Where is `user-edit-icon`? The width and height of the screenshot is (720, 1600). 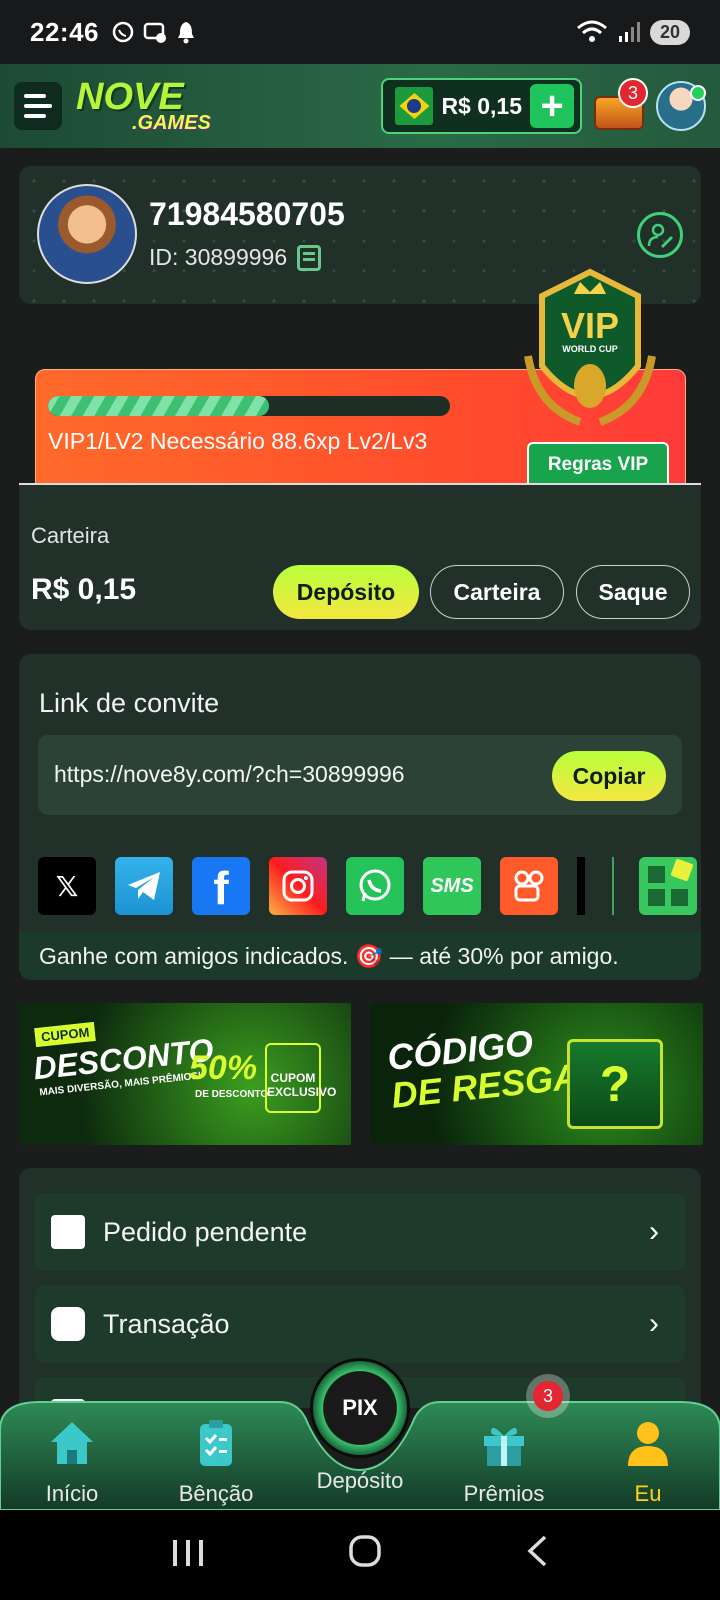 user-edit-icon is located at coordinates (660, 235).